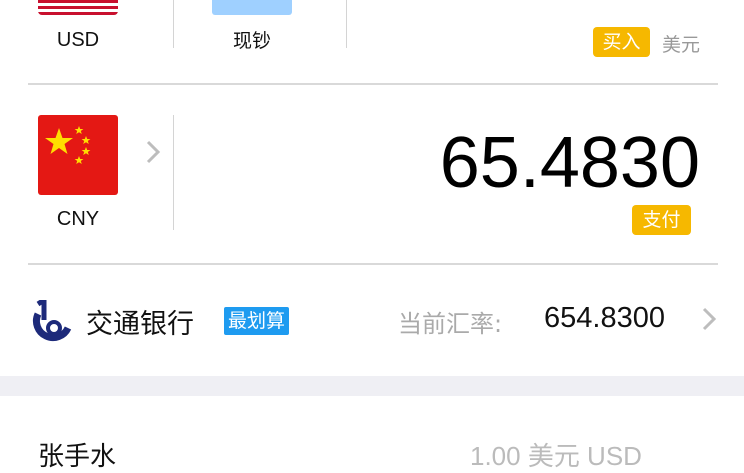 This screenshot has height=473, width=744. What do you see at coordinates (257, 321) in the screenshot?
I see `best-deal-tag: 最划算` at bounding box center [257, 321].